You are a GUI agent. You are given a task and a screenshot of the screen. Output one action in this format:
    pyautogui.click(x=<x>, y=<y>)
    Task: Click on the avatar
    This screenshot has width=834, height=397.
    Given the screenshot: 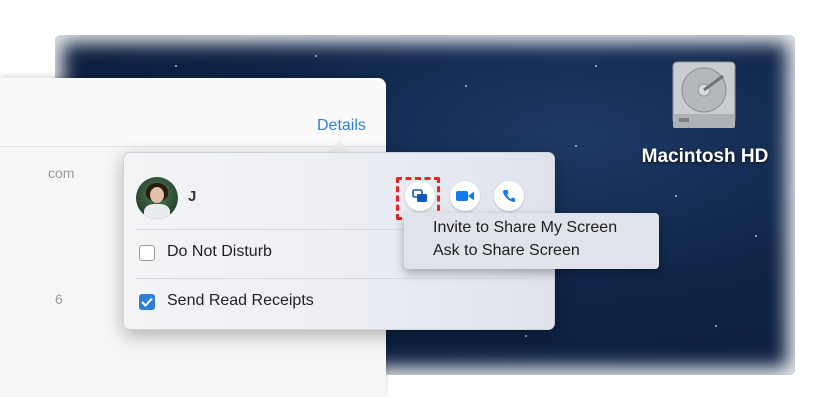 What is the action you would take?
    pyautogui.click(x=157, y=198)
    